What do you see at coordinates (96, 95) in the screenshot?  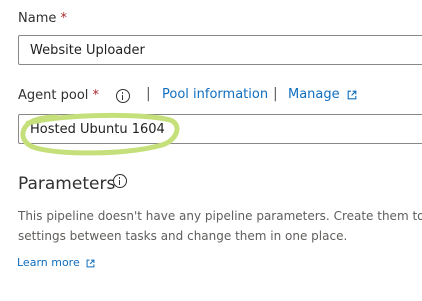 I see `agent-pool-required-marker: *` at bounding box center [96, 95].